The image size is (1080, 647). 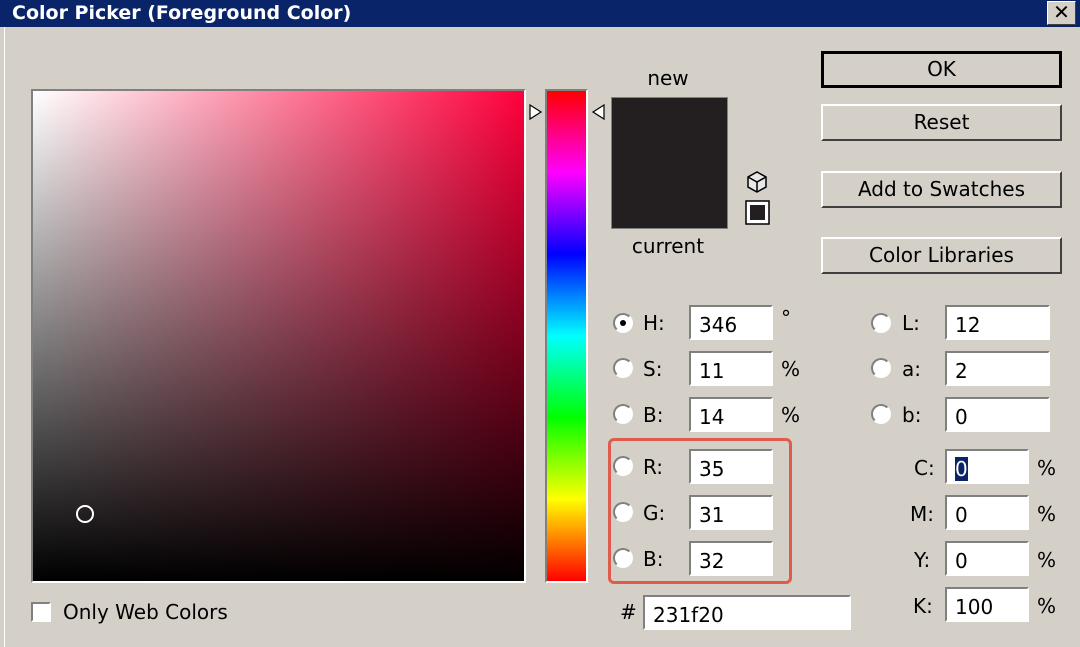 What do you see at coordinates (911, 369) in the screenshot?
I see `lab-a-label: a:` at bounding box center [911, 369].